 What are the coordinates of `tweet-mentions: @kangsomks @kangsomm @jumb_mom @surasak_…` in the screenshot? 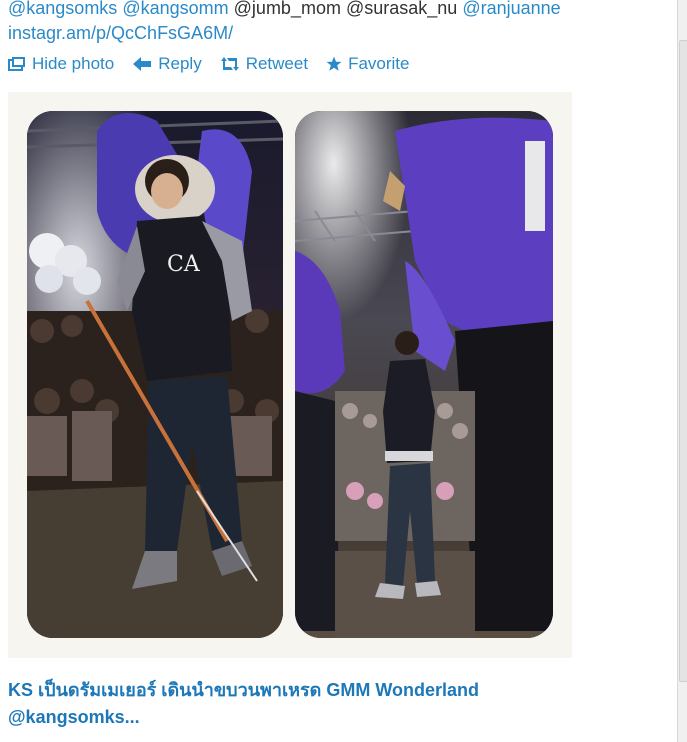 It's located at (343, 10).